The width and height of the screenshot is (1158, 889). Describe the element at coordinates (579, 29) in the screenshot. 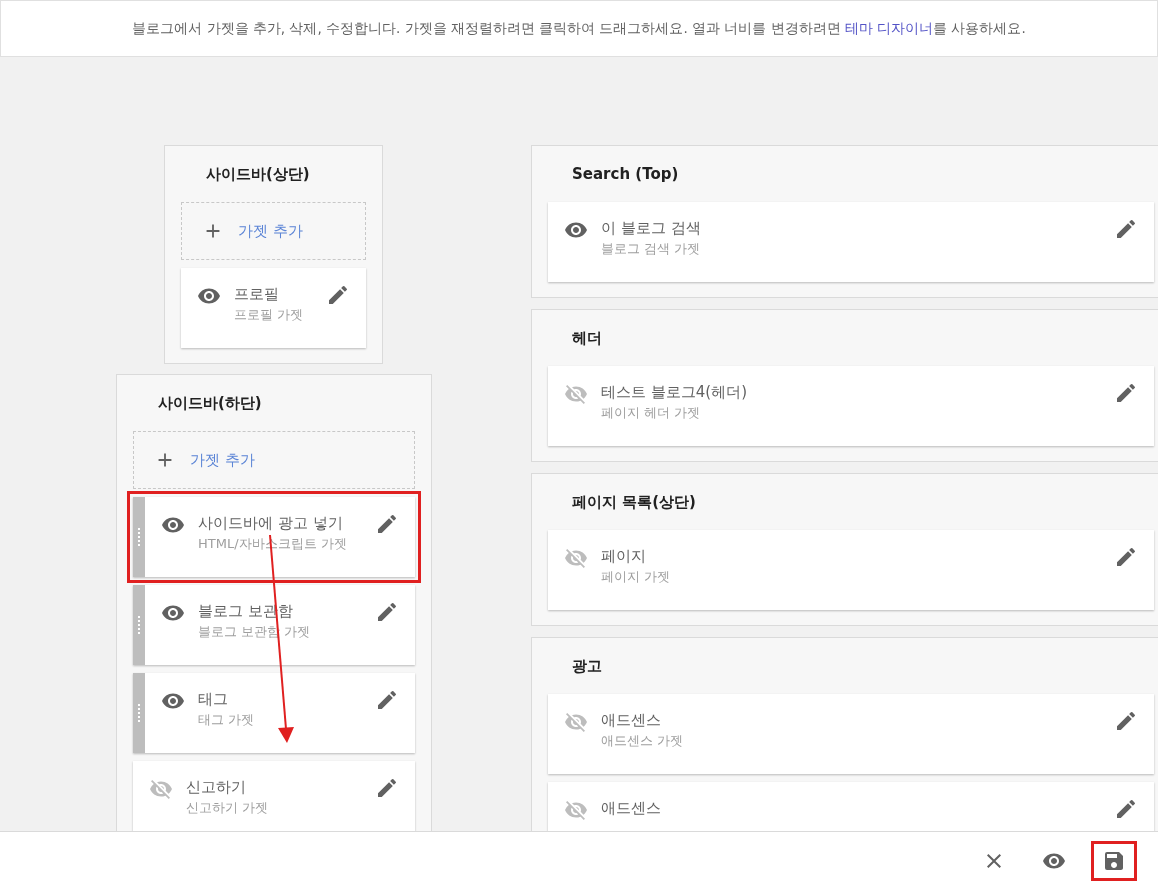

I see `notice-text: 블로그에서 가젯을 추가, 삭제, 수정합니다. 가젯을 재정렬하려면 클릭하여 드래그하세요. 열과 너비를 변경하려면 테마 디자이너 를 사용하세요.` at that location.